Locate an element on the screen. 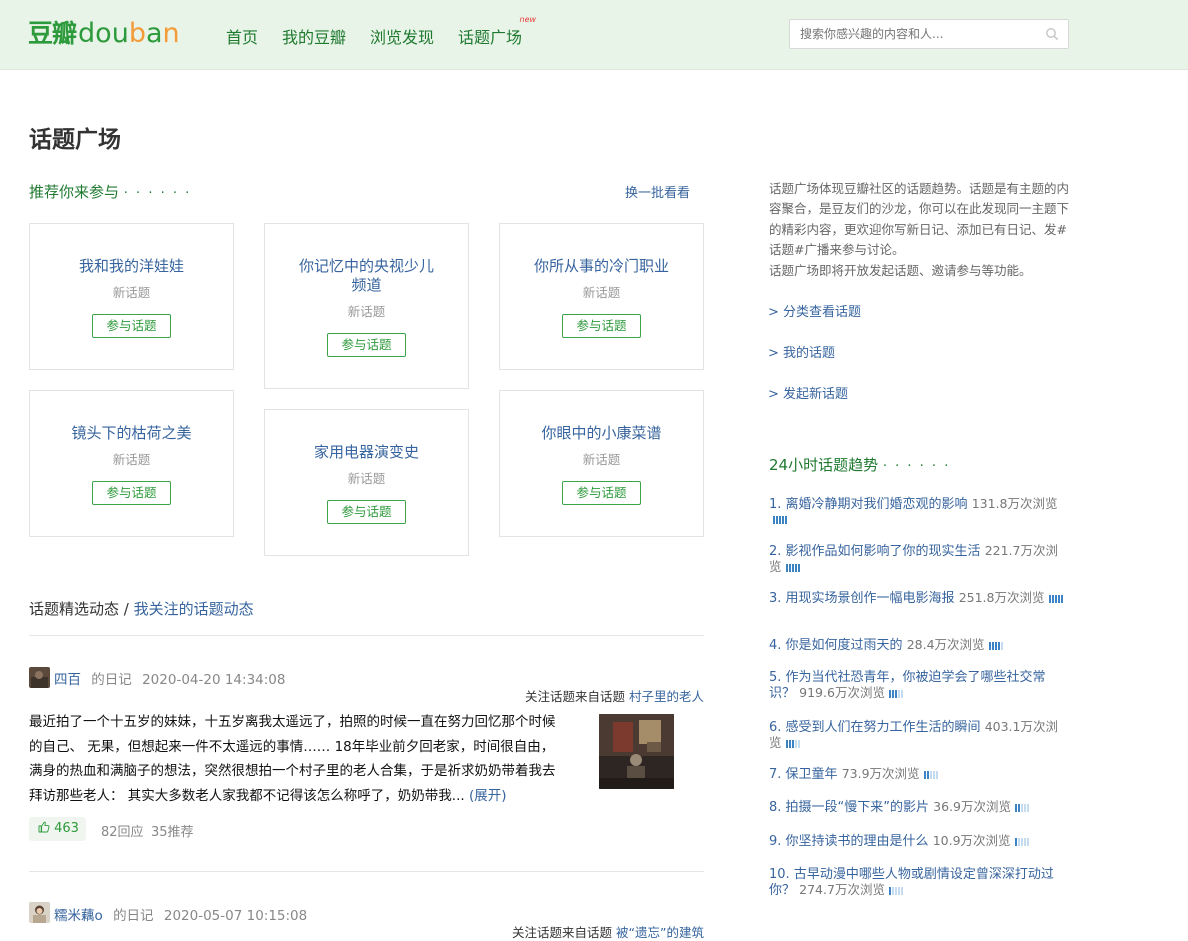 This screenshot has height=941, width=1188. trend-title: 7. 保卫童年 is located at coordinates (803, 774).